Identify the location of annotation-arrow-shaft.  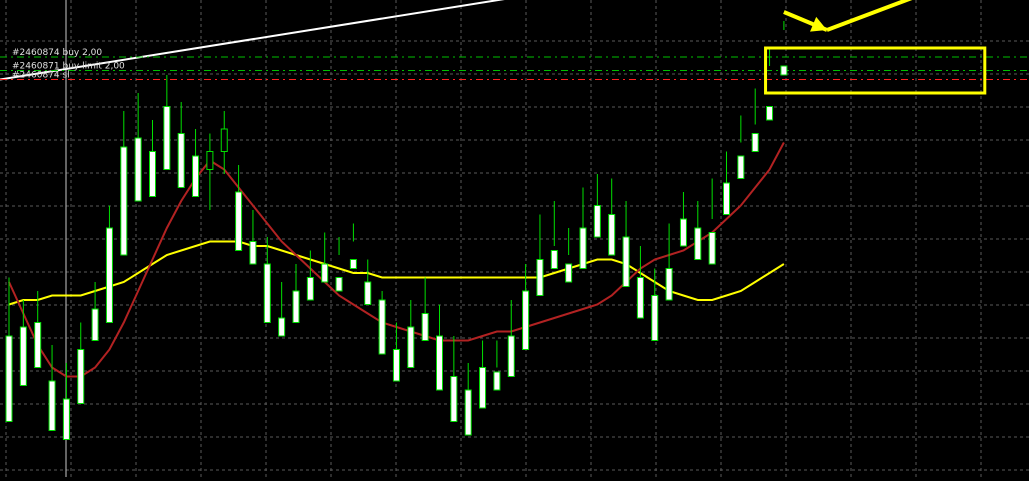
(869, 16).